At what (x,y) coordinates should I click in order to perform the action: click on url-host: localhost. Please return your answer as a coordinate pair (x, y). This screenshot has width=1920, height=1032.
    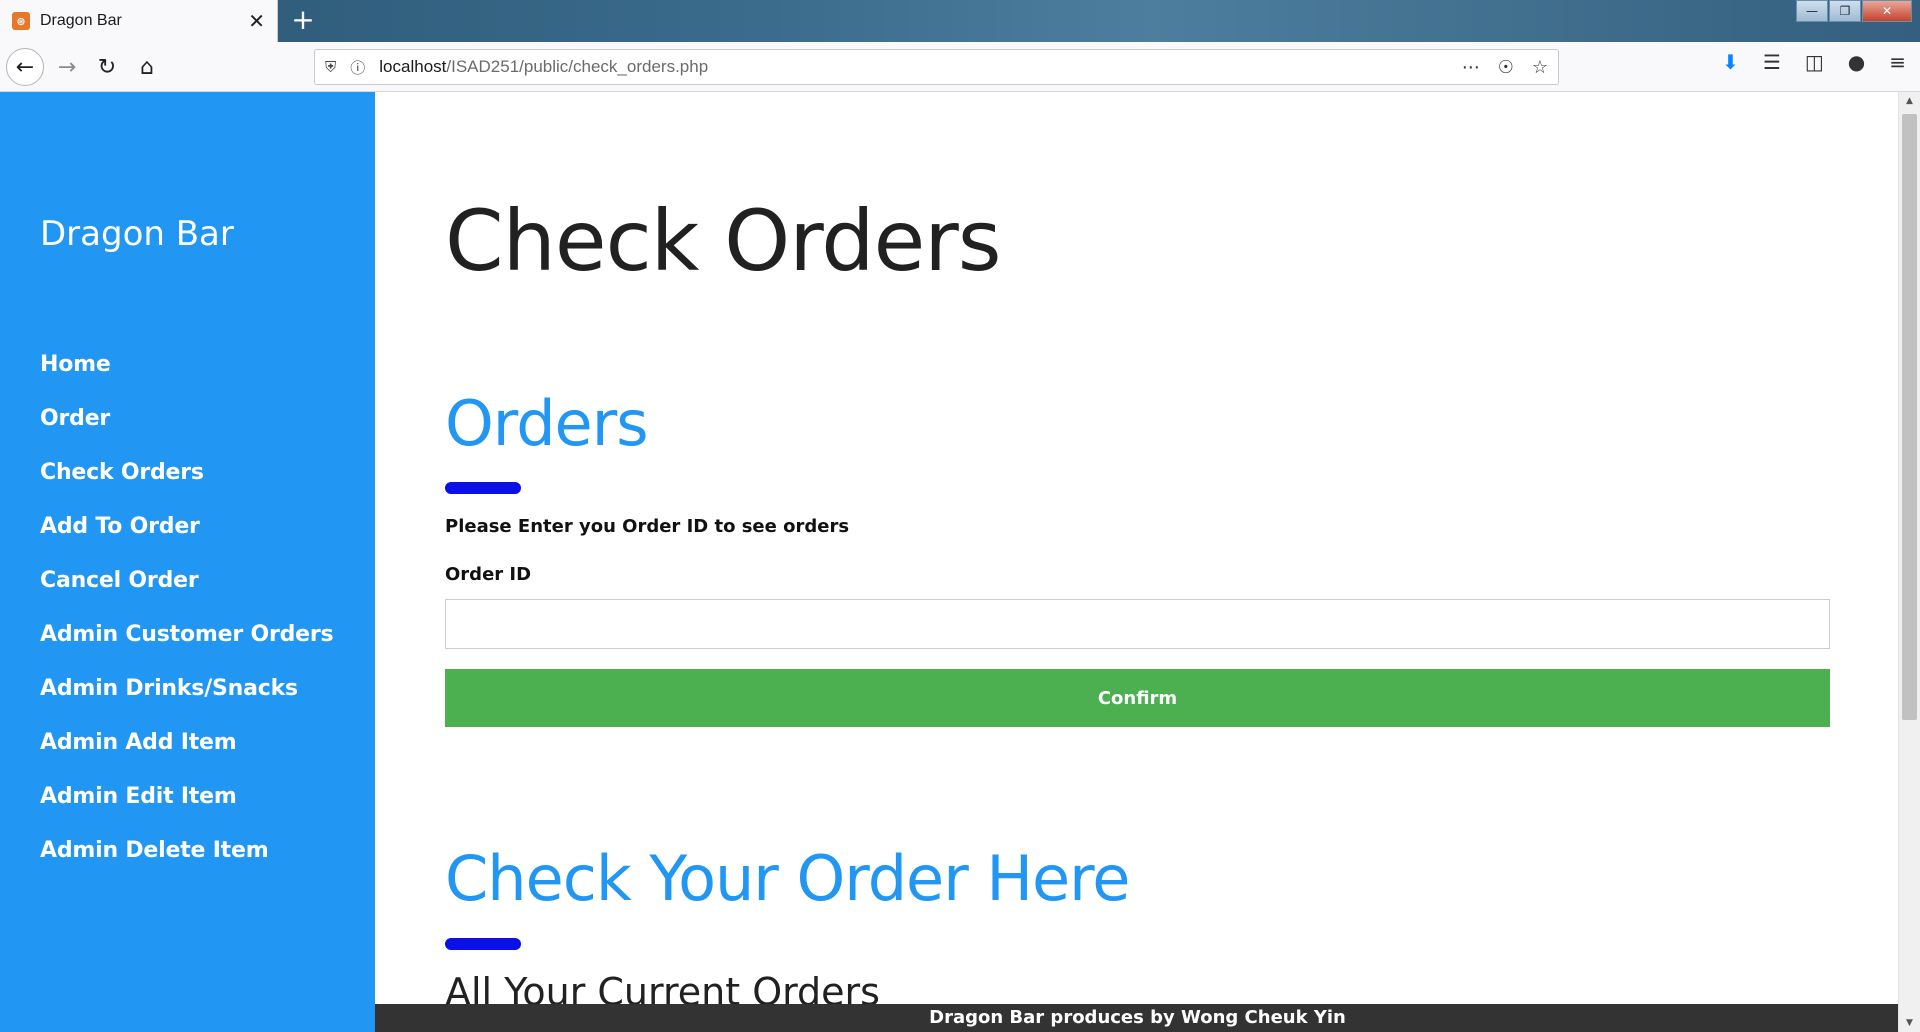
    Looking at the image, I should click on (413, 66).